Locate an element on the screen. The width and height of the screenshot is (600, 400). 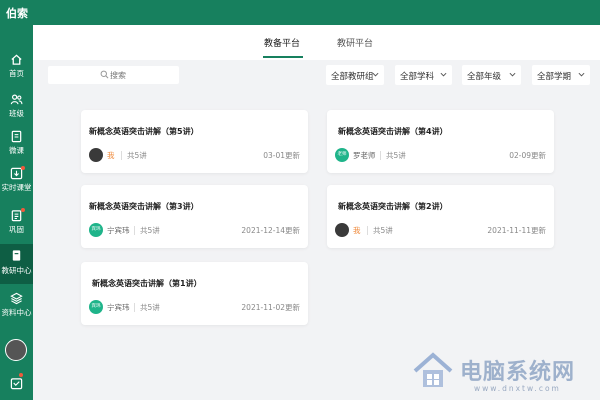
course-card: 新概念英语突击讲解（第1讲） 宾玮 宁宾玮 共5讲 2021-11-02更新 is located at coordinates (194, 293).